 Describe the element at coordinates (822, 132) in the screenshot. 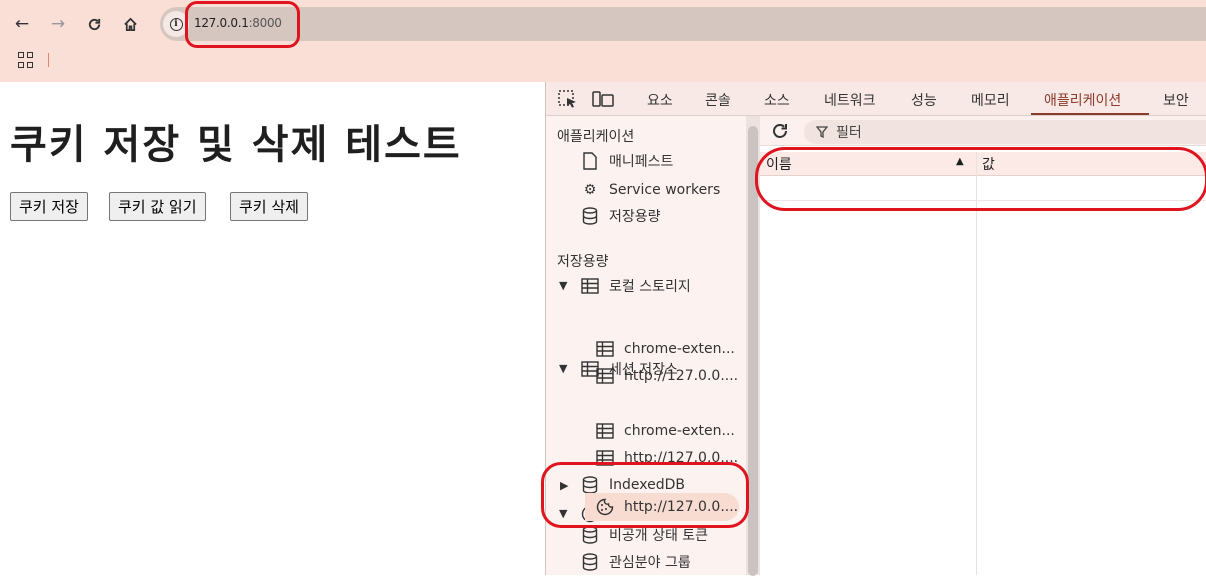

I see `filter-icon` at that location.